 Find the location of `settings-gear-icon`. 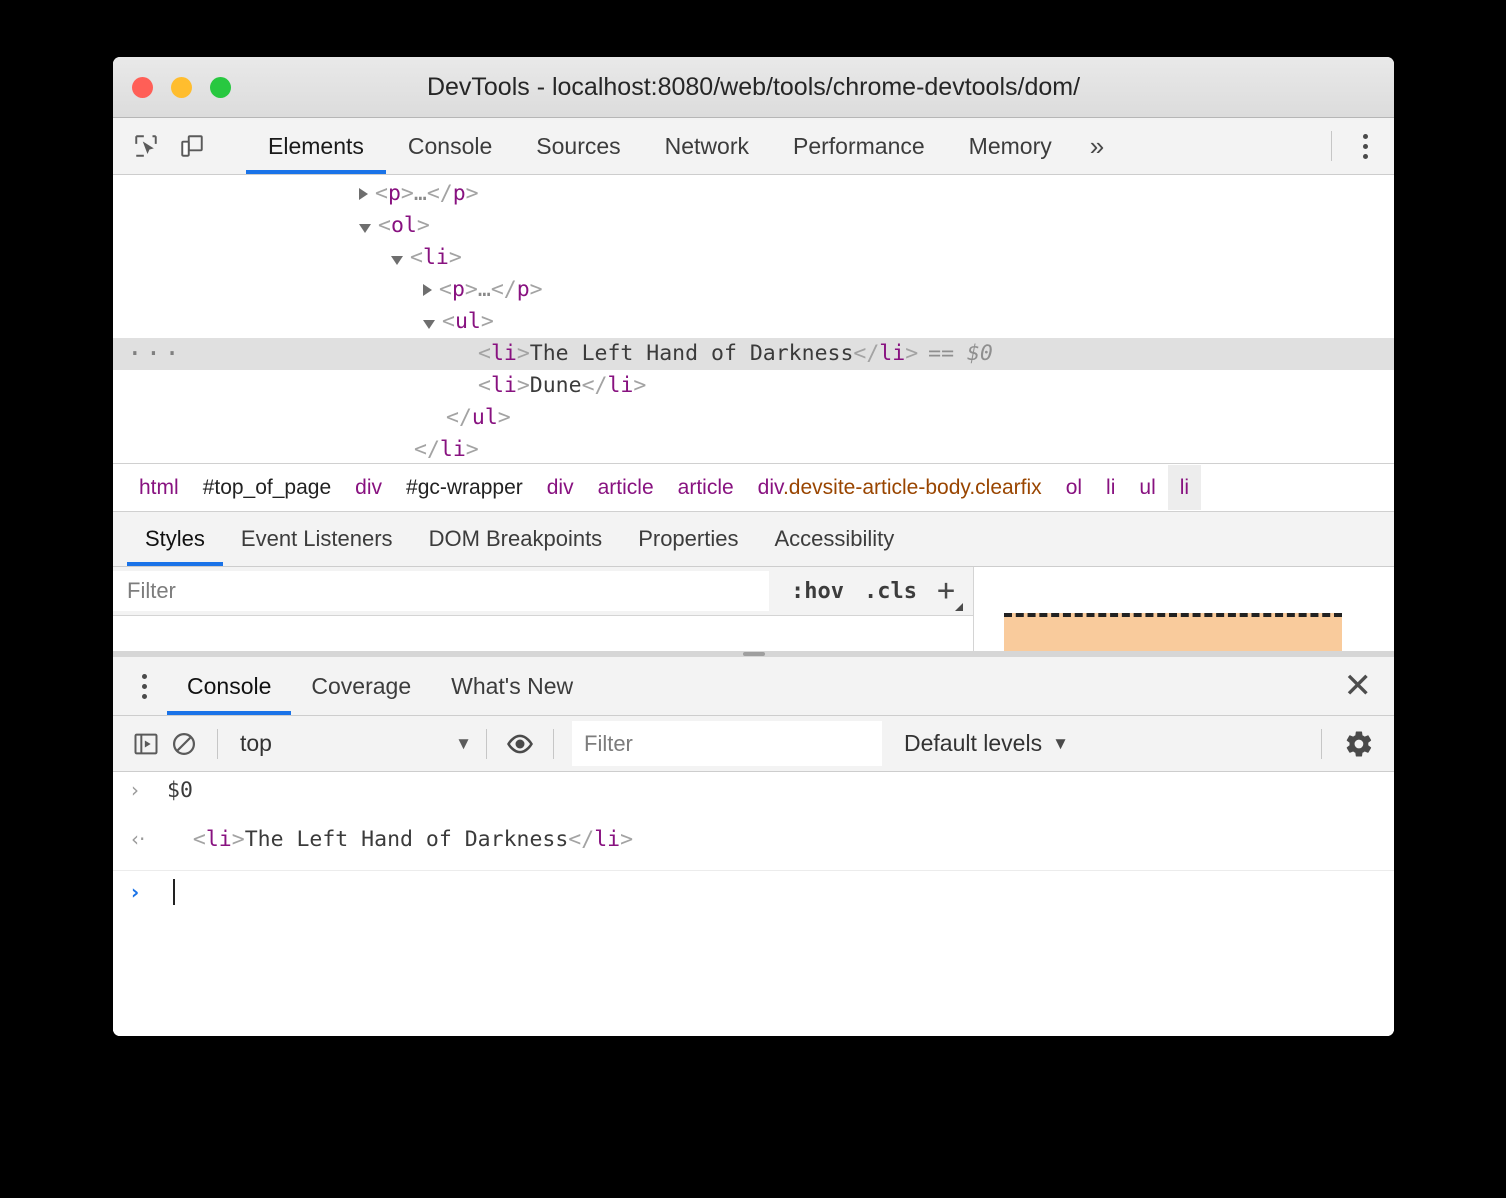

settings-gear-icon is located at coordinates (1359, 744).